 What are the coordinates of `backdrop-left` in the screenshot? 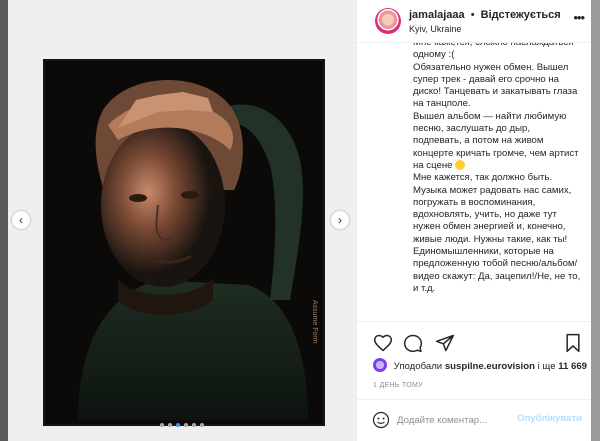 It's located at (4, 220).